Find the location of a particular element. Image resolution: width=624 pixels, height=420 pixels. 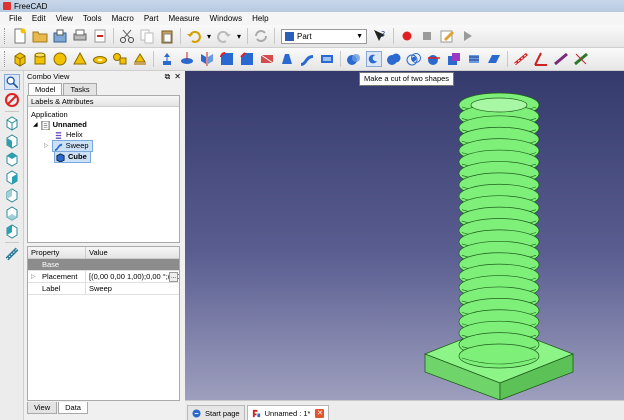

part-fillet-icon is located at coordinates (227, 59).